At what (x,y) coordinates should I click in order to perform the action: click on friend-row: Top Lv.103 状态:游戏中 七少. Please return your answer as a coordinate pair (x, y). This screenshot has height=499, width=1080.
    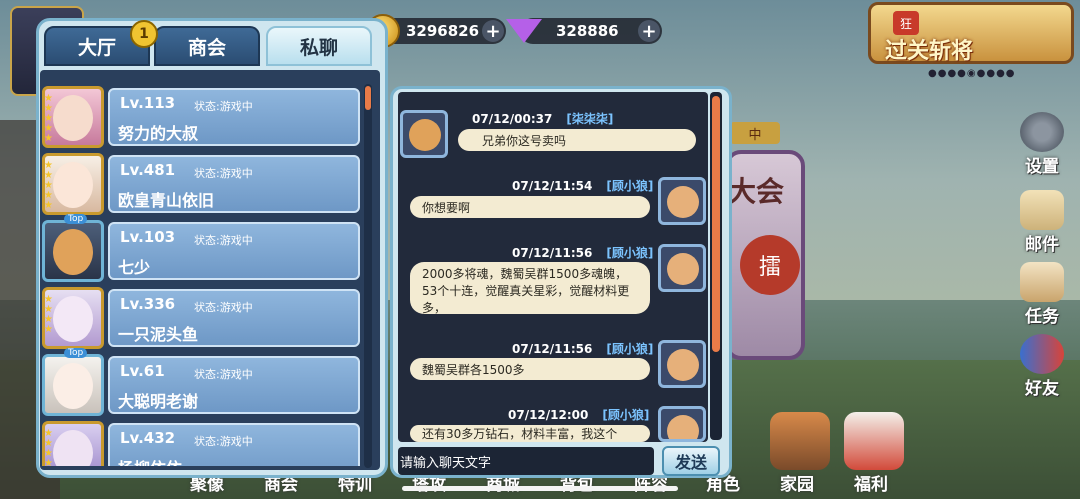
    Looking at the image, I should click on (202, 248).